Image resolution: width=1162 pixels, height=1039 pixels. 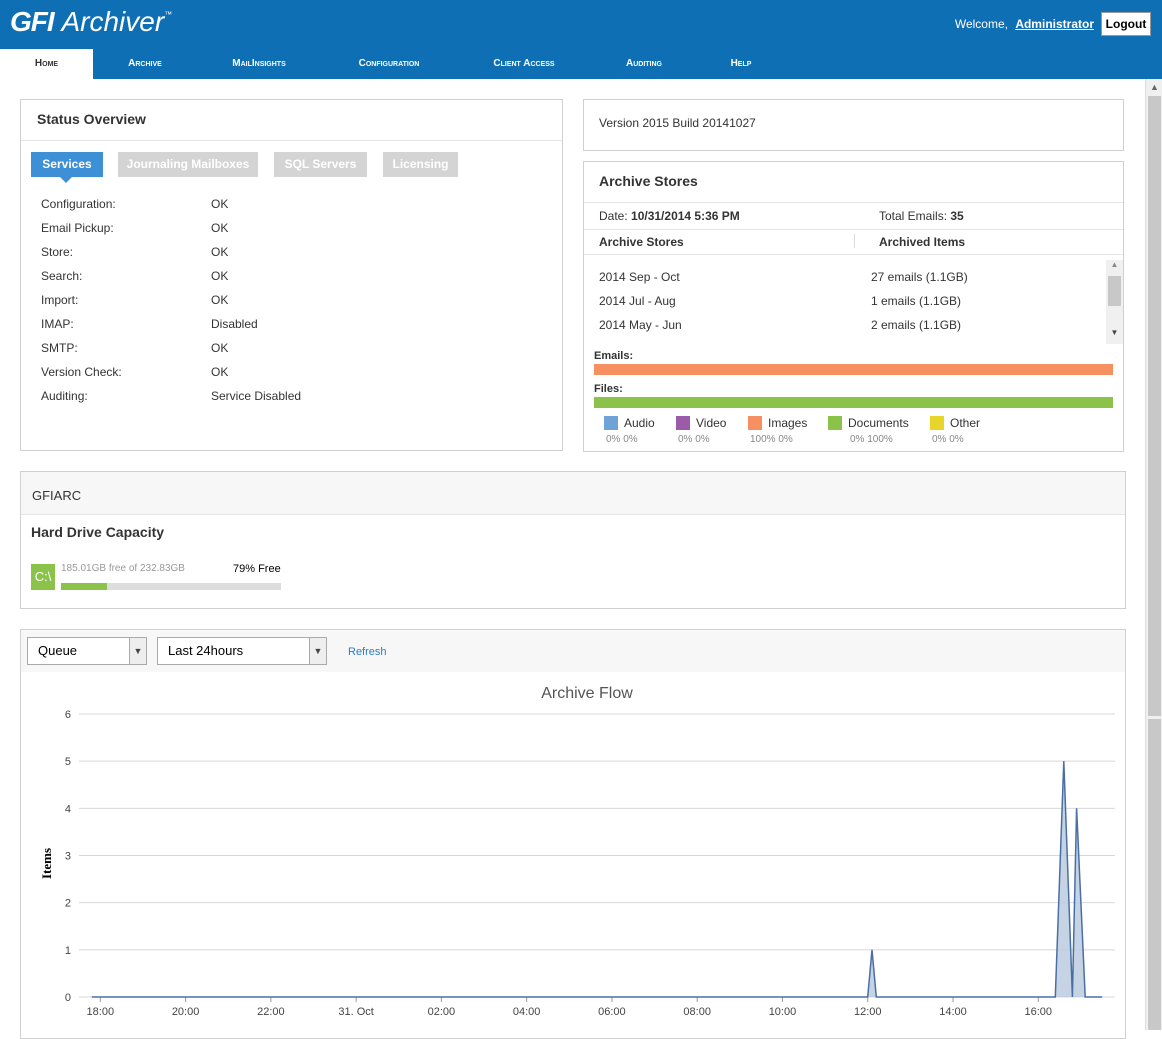 What do you see at coordinates (57, 324) in the screenshot?
I see `service-name: IMAP:` at bounding box center [57, 324].